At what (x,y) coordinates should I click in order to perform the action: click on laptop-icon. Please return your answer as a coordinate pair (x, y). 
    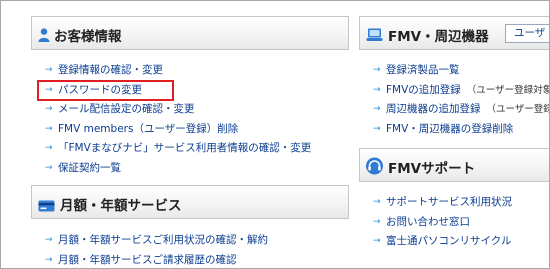
    Looking at the image, I should click on (374, 36).